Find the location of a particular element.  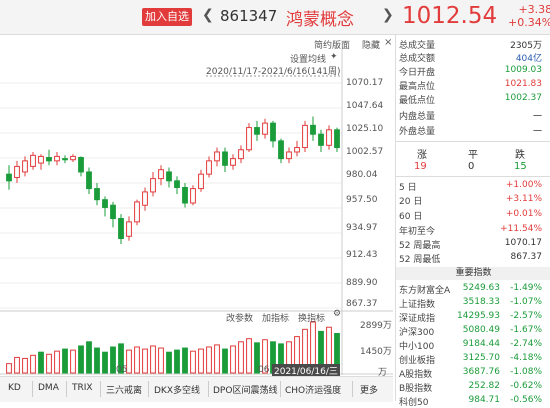

add-favorite-button: 加入自选 is located at coordinates (167, 17).